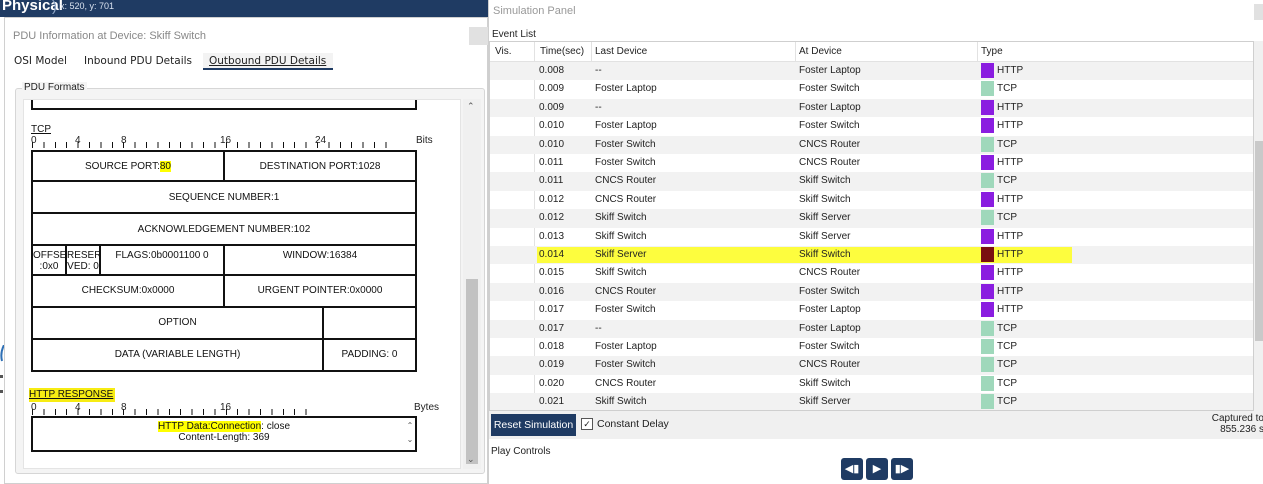 The width and height of the screenshot is (1263, 484). What do you see at coordinates (54, 7) in the screenshot?
I see `bracket-icon: )` at bounding box center [54, 7].